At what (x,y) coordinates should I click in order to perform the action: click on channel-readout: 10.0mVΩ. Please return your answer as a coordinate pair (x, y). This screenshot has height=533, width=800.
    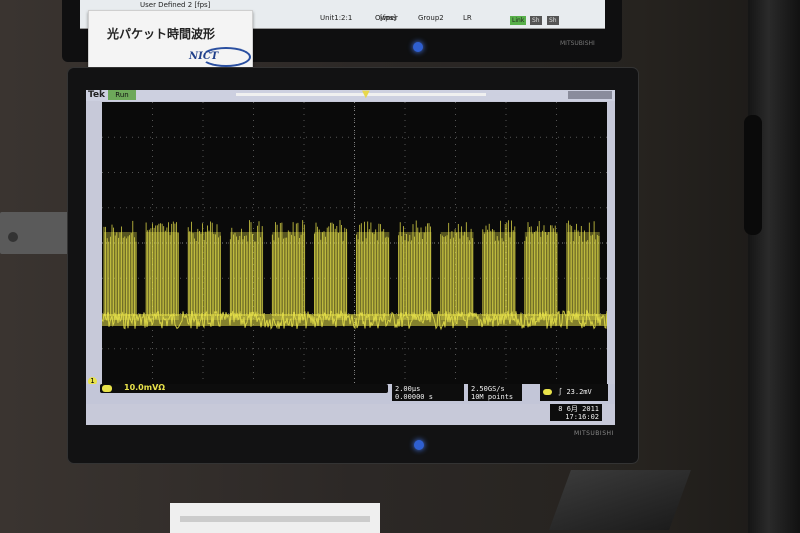
    Looking at the image, I should click on (244, 388).